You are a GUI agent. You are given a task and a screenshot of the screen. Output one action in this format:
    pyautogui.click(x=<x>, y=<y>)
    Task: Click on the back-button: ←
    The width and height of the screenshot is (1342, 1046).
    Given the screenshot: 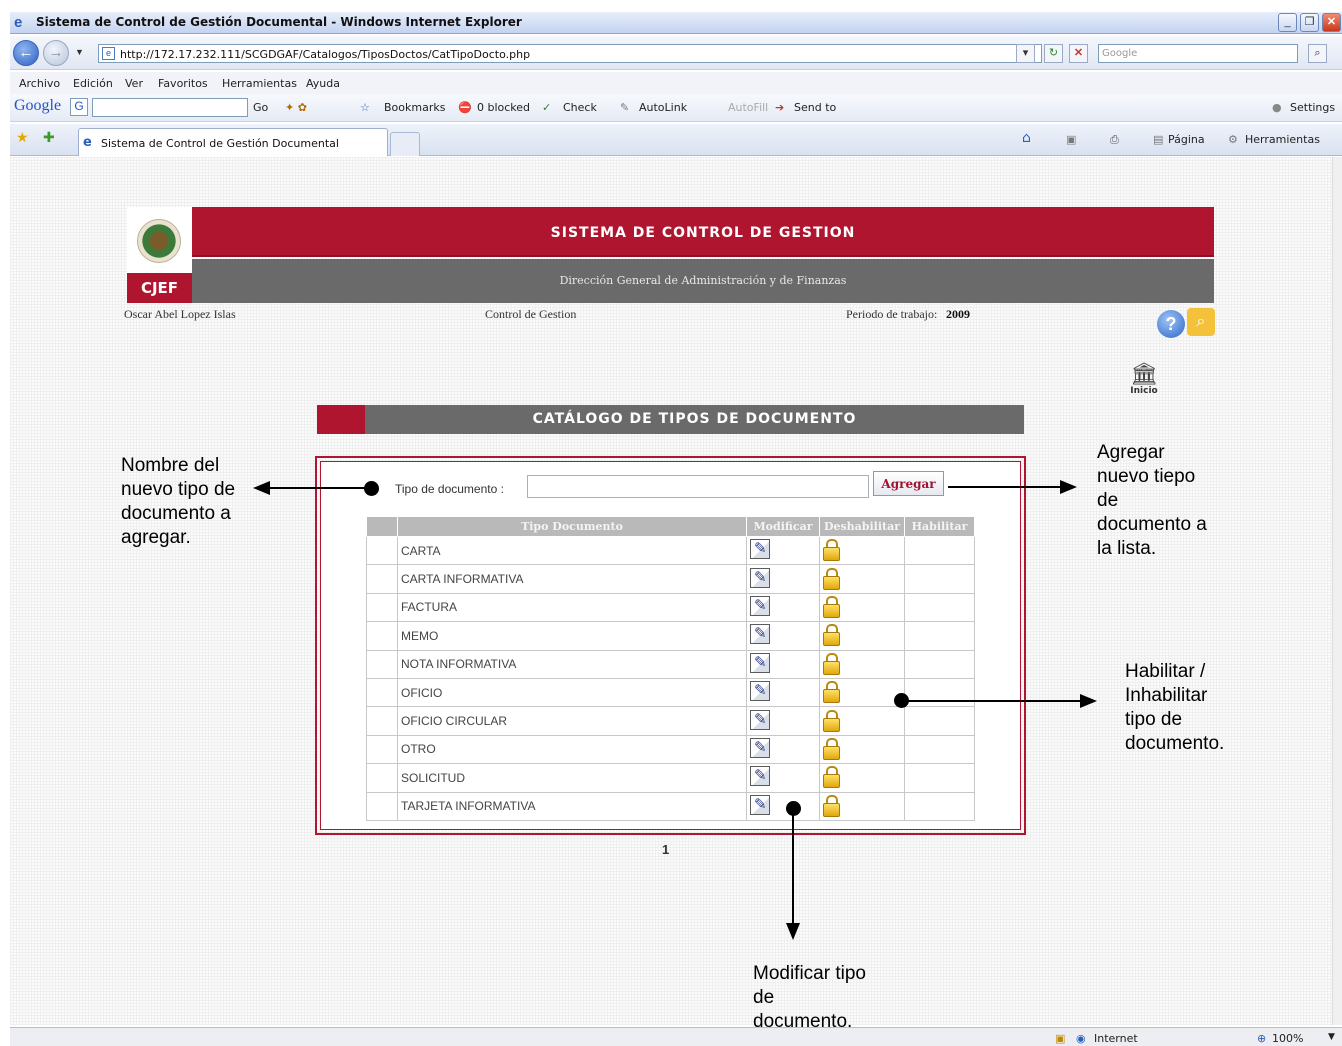 What is the action you would take?
    pyautogui.click(x=26, y=53)
    